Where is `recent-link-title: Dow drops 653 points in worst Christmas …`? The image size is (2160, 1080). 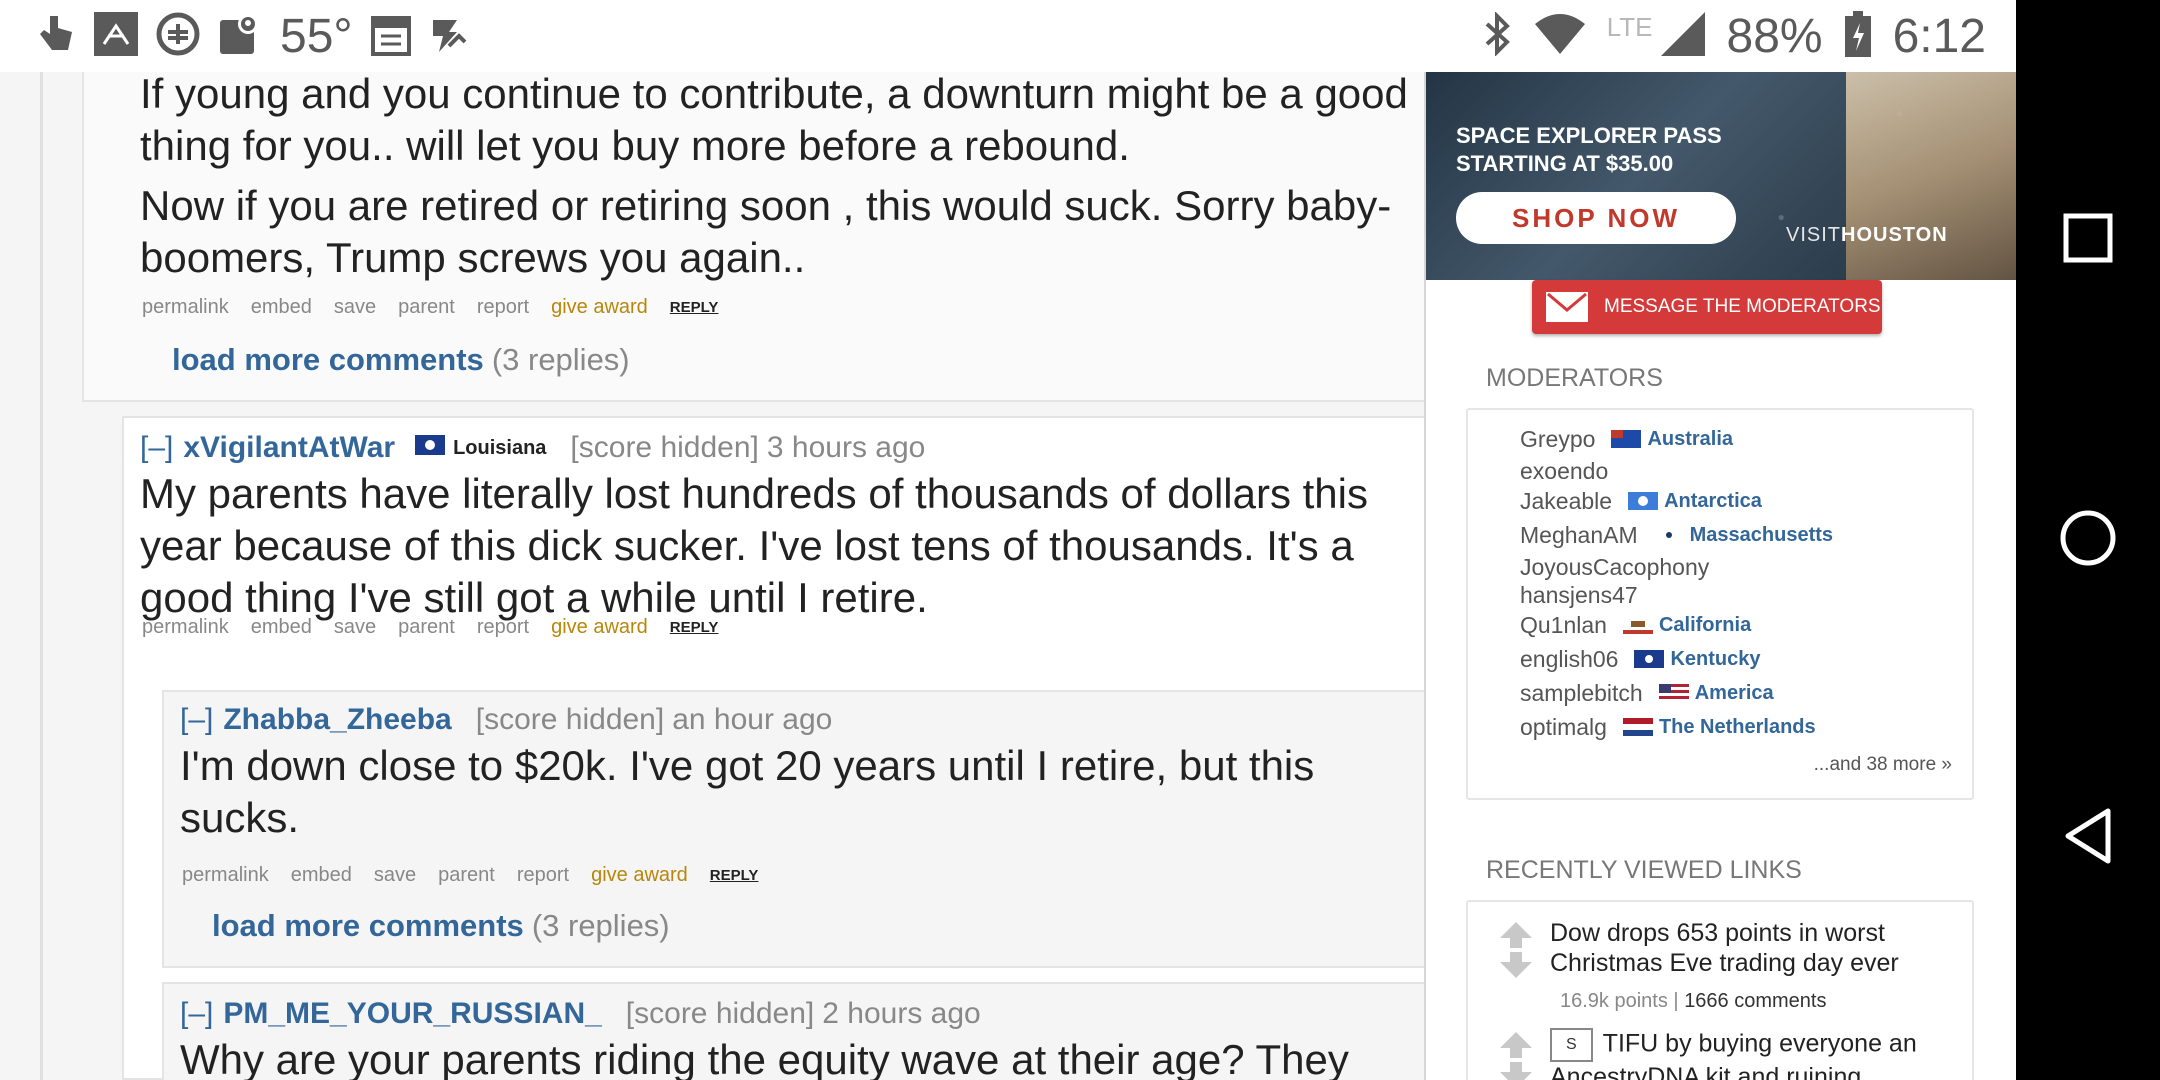 recent-link-title: Dow drops 653 points in worst Christmas … is located at coordinates (1750, 948).